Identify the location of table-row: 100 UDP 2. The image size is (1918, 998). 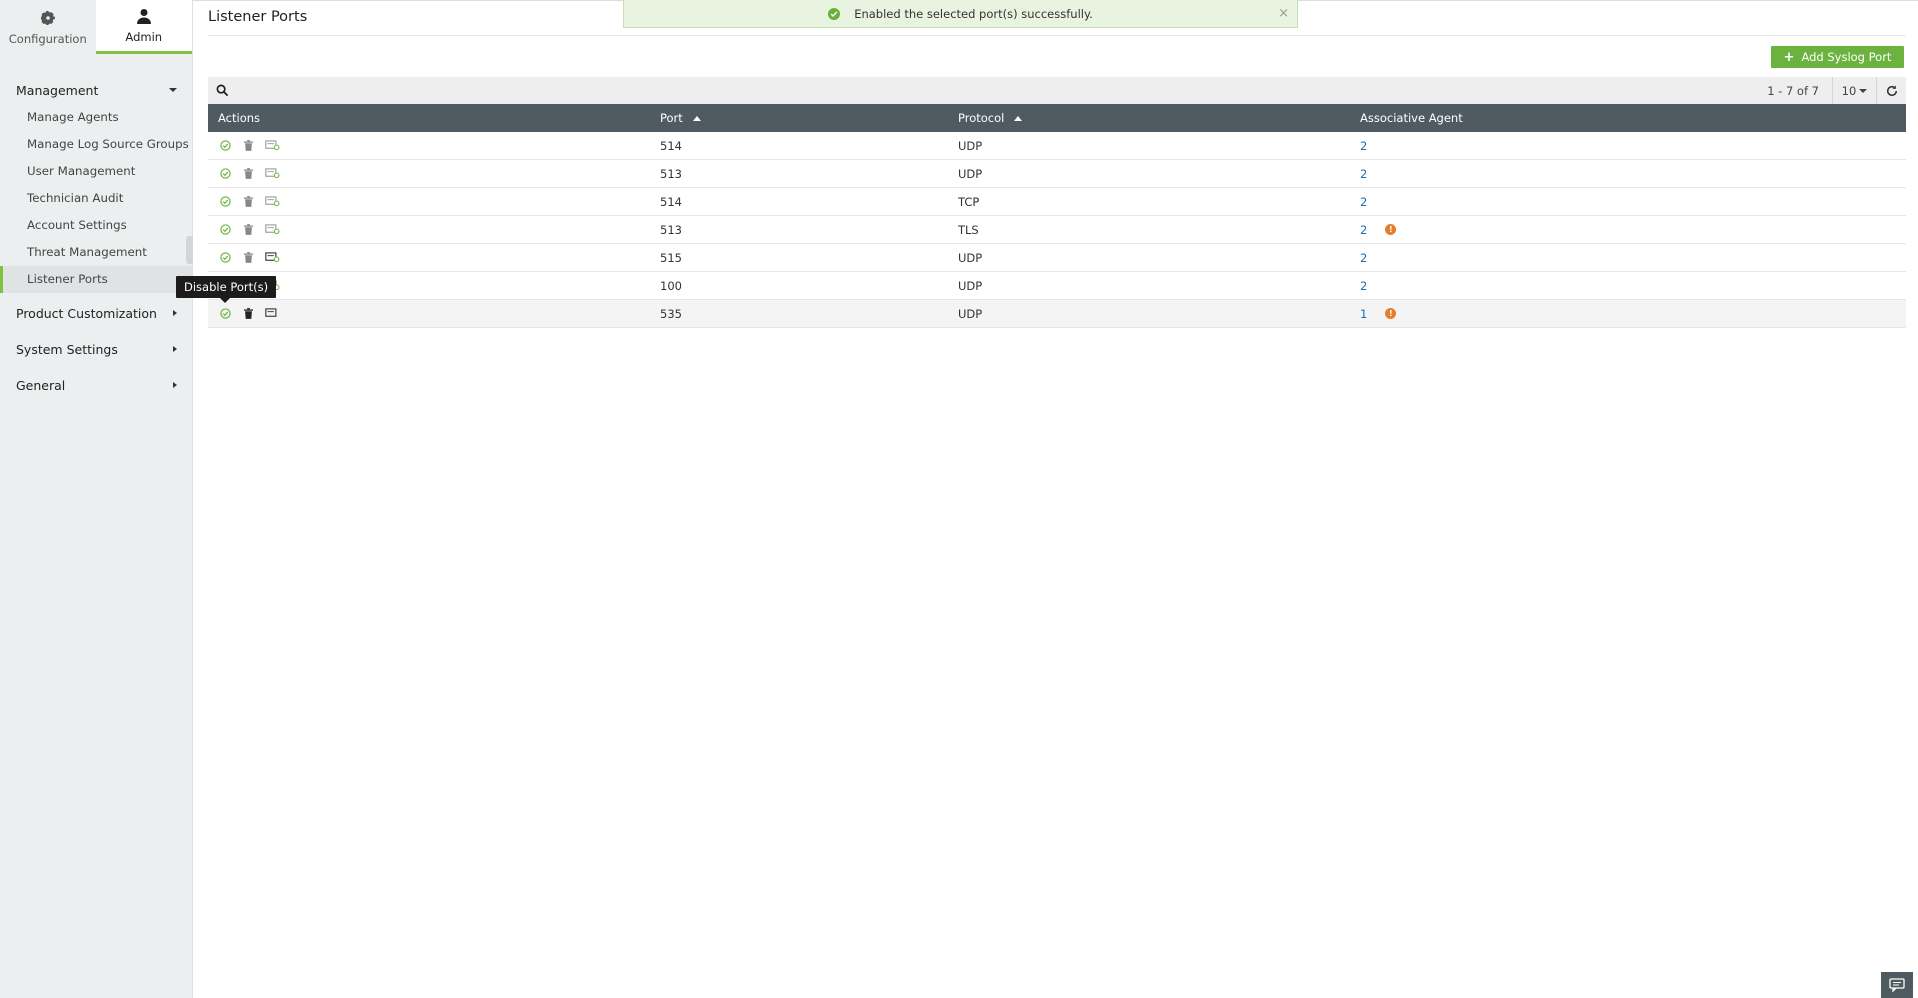
(1057, 286).